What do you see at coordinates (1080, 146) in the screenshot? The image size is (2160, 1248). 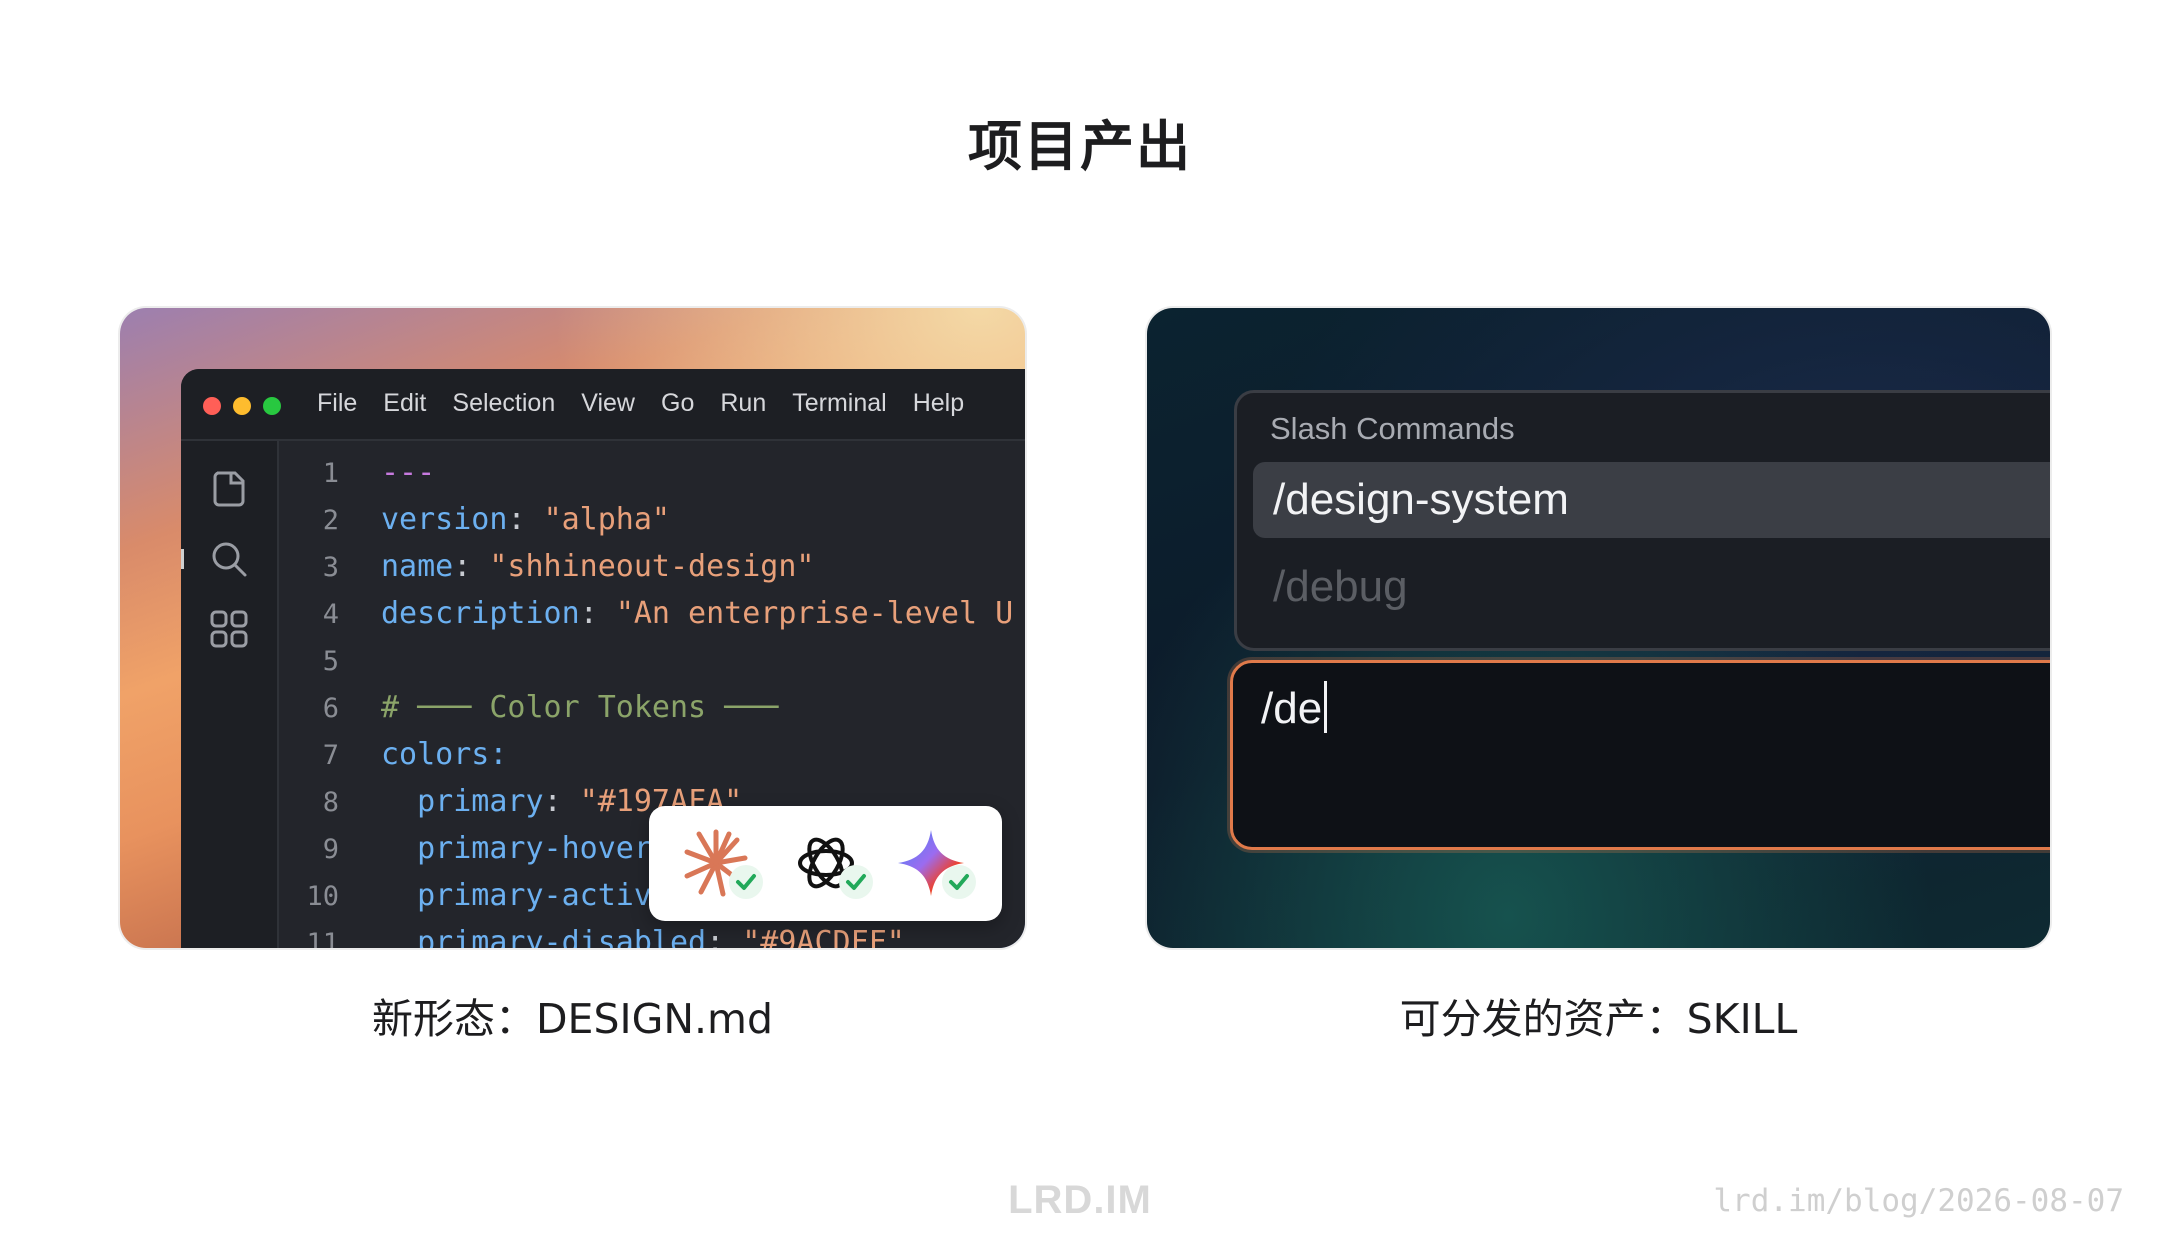 I see `page-title: 项目产出` at bounding box center [1080, 146].